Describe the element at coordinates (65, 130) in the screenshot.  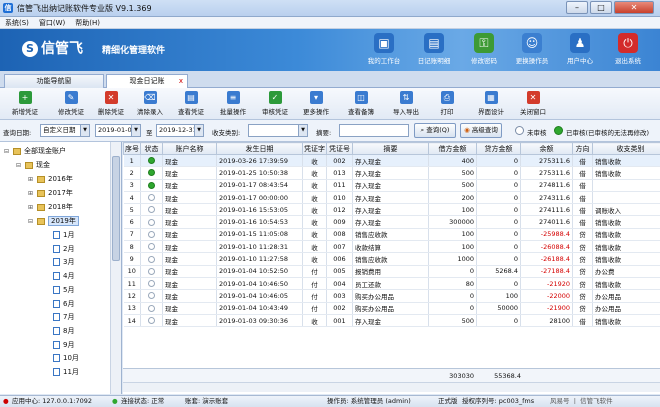
I see `date-mode-select: 自定义日期 ▼` at that location.